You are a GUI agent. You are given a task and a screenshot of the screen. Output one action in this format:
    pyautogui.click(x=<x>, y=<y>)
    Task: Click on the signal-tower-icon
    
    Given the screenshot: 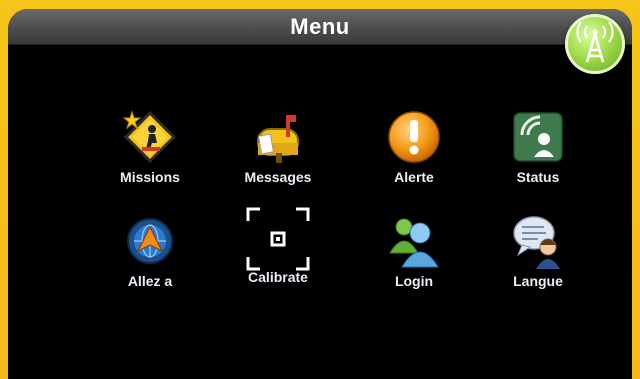 What is the action you would take?
    pyautogui.click(x=595, y=44)
    